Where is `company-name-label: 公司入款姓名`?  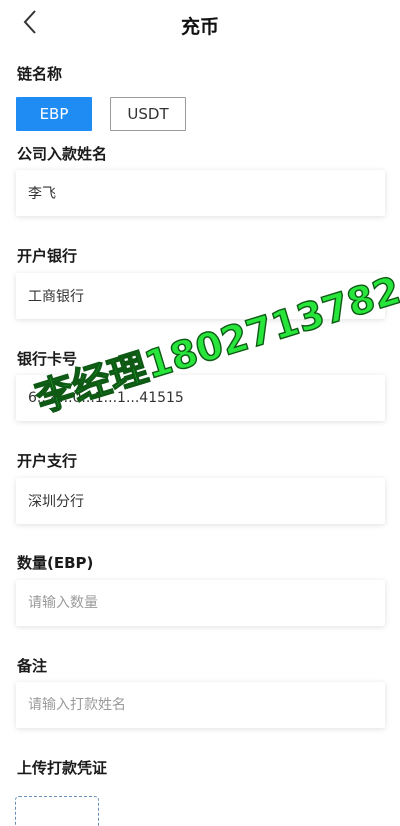
company-name-label: 公司入款姓名 is located at coordinates (62, 154).